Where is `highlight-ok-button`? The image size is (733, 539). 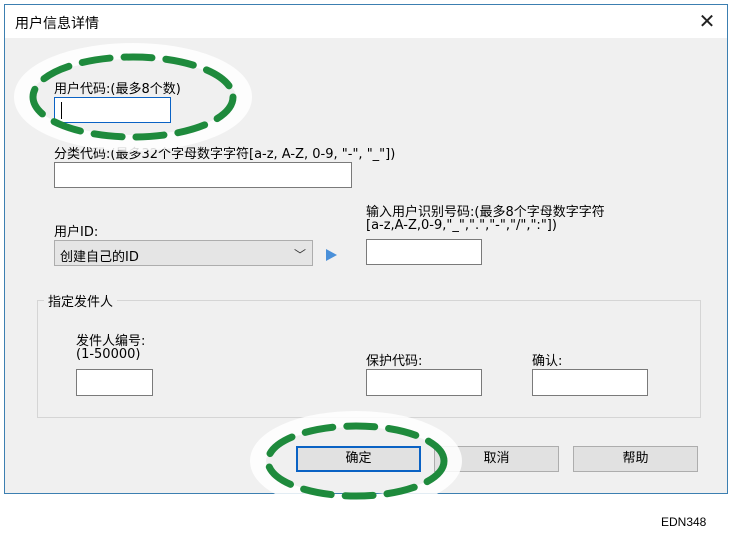 highlight-ok-button is located at coordinates (356, 461).